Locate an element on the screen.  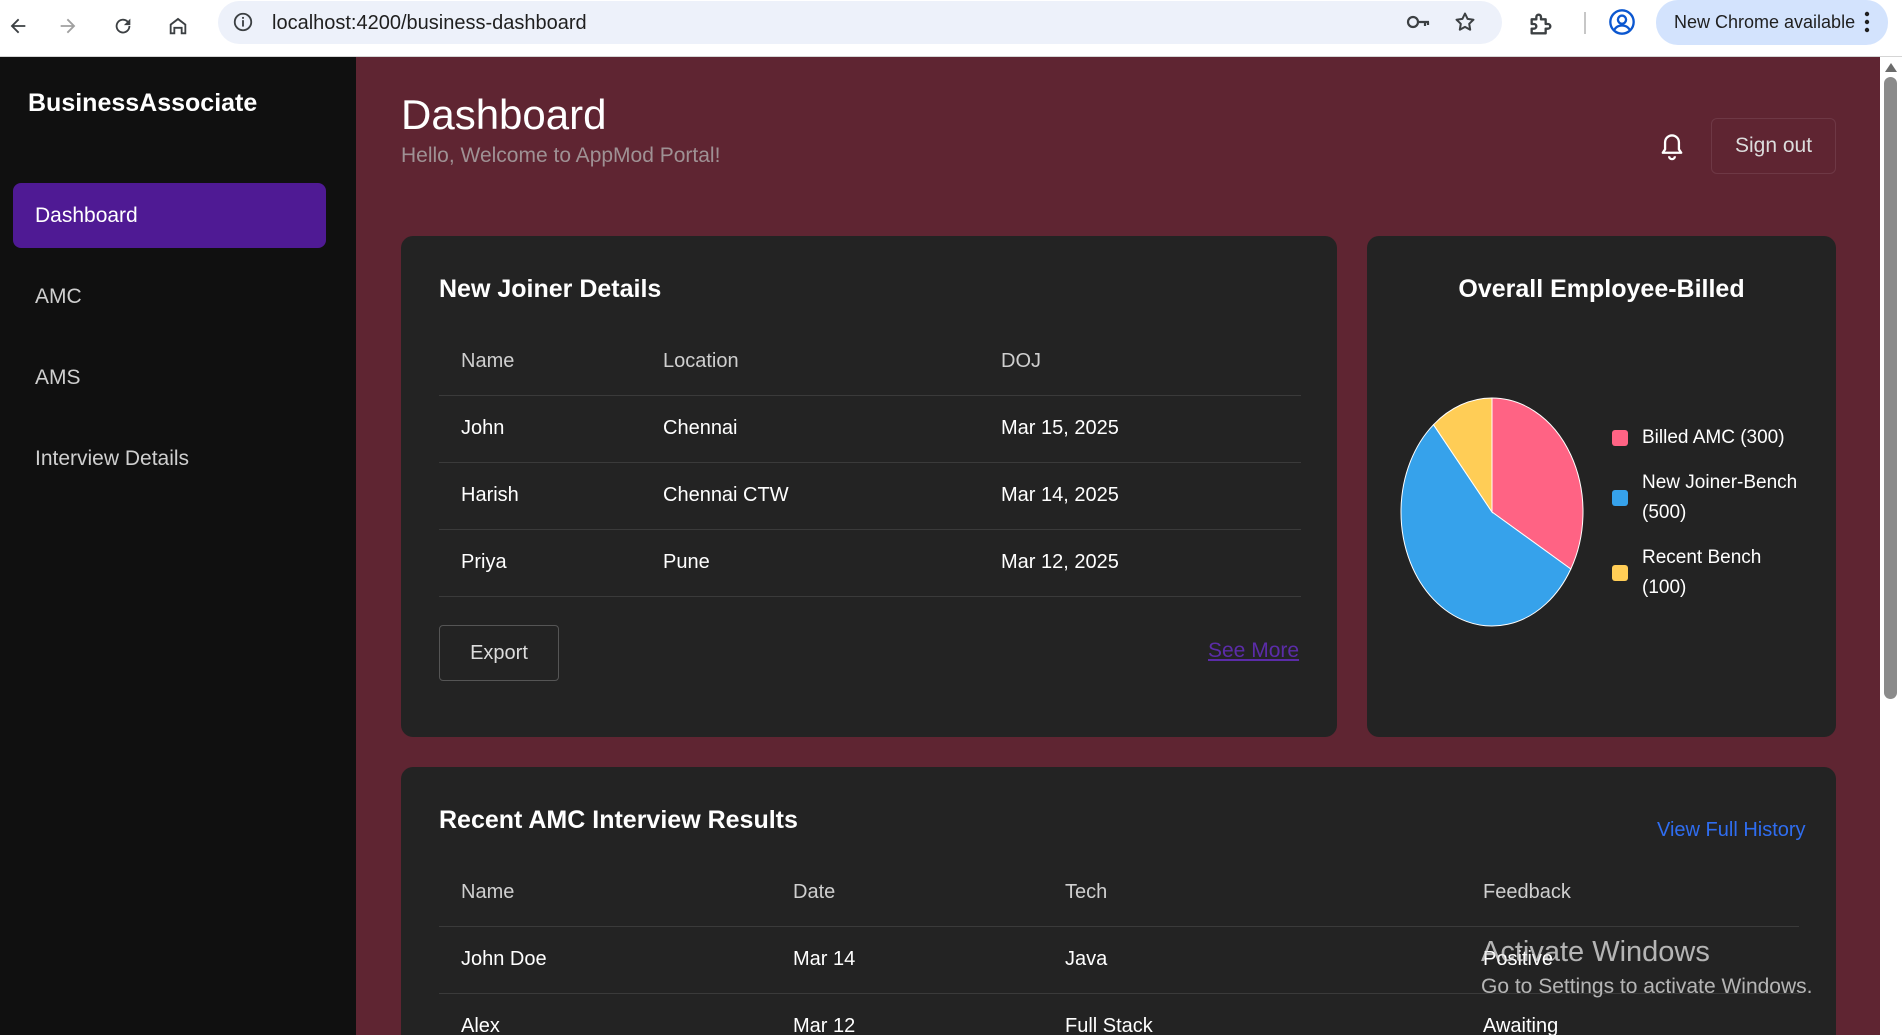
page-subtitle: Hello, Welcome to AppMod Portal! is located at coordinates (561, 155).